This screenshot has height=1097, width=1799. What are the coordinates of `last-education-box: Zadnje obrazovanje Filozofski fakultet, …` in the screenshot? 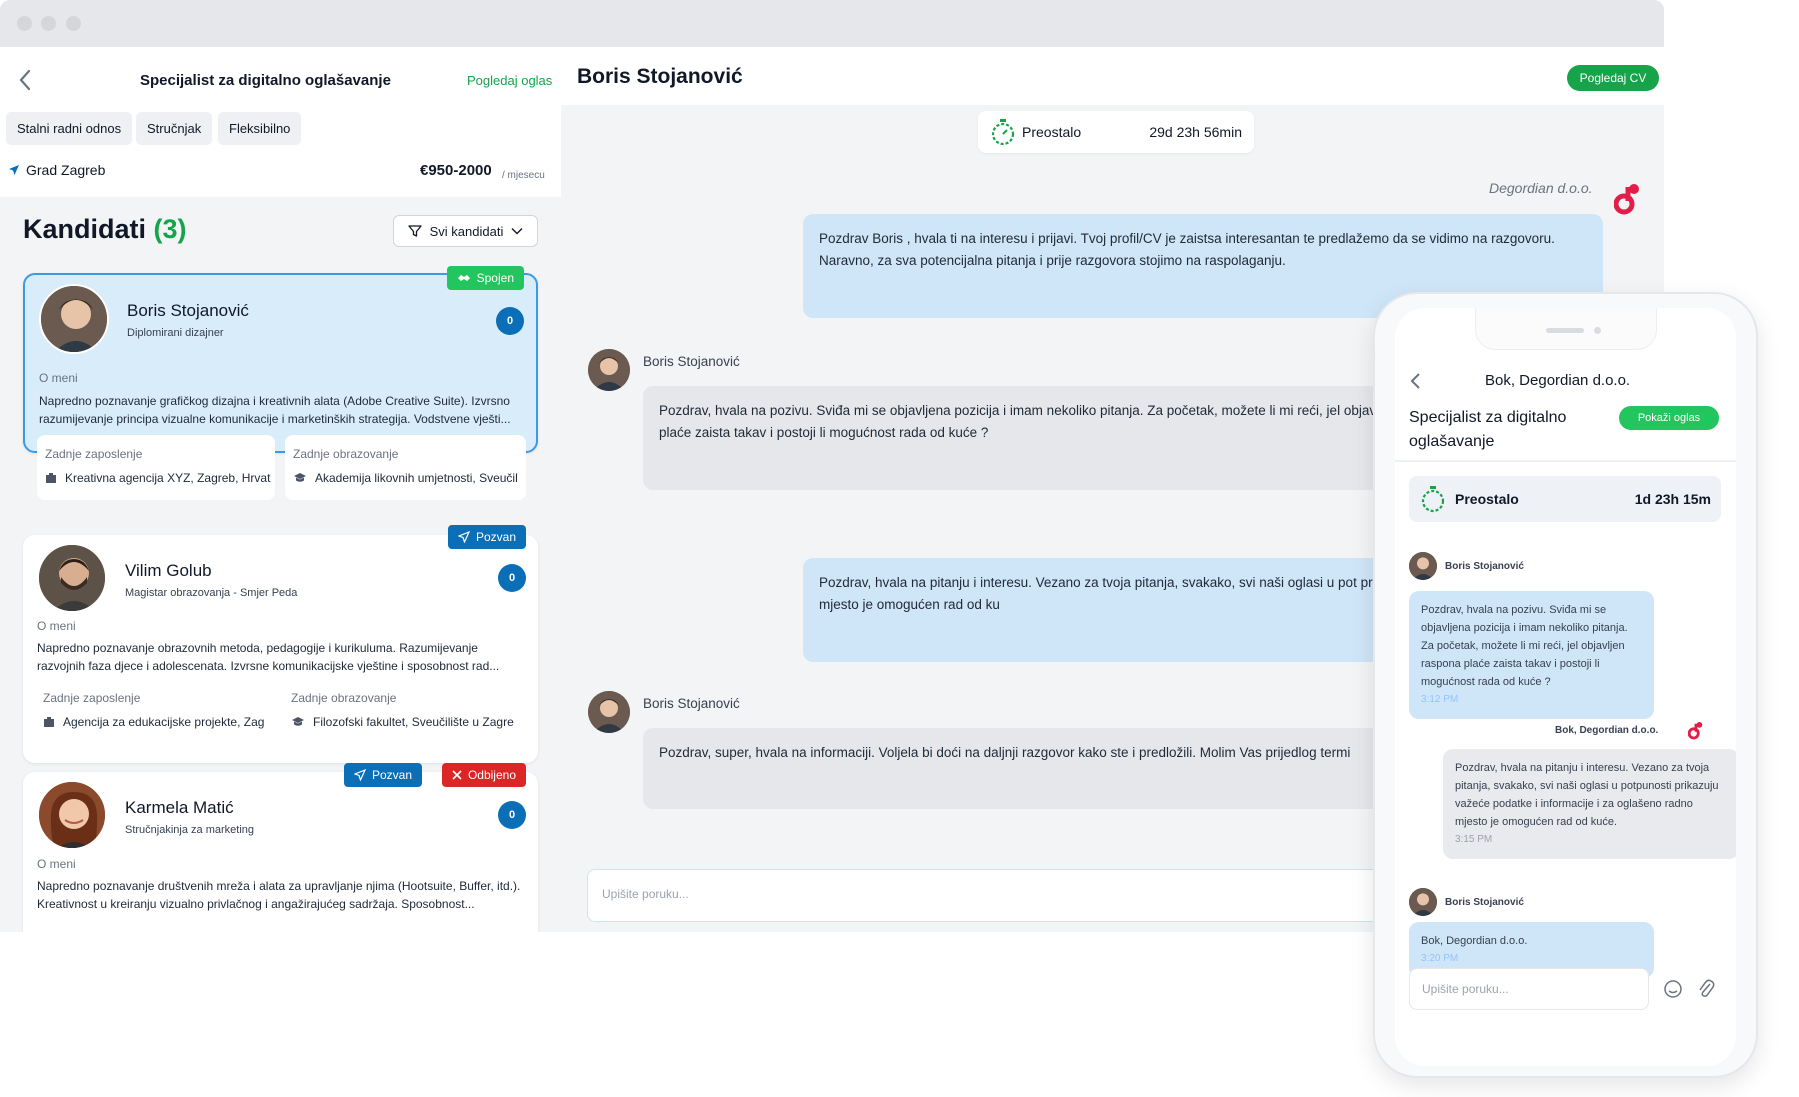 It's located at (403, 712).